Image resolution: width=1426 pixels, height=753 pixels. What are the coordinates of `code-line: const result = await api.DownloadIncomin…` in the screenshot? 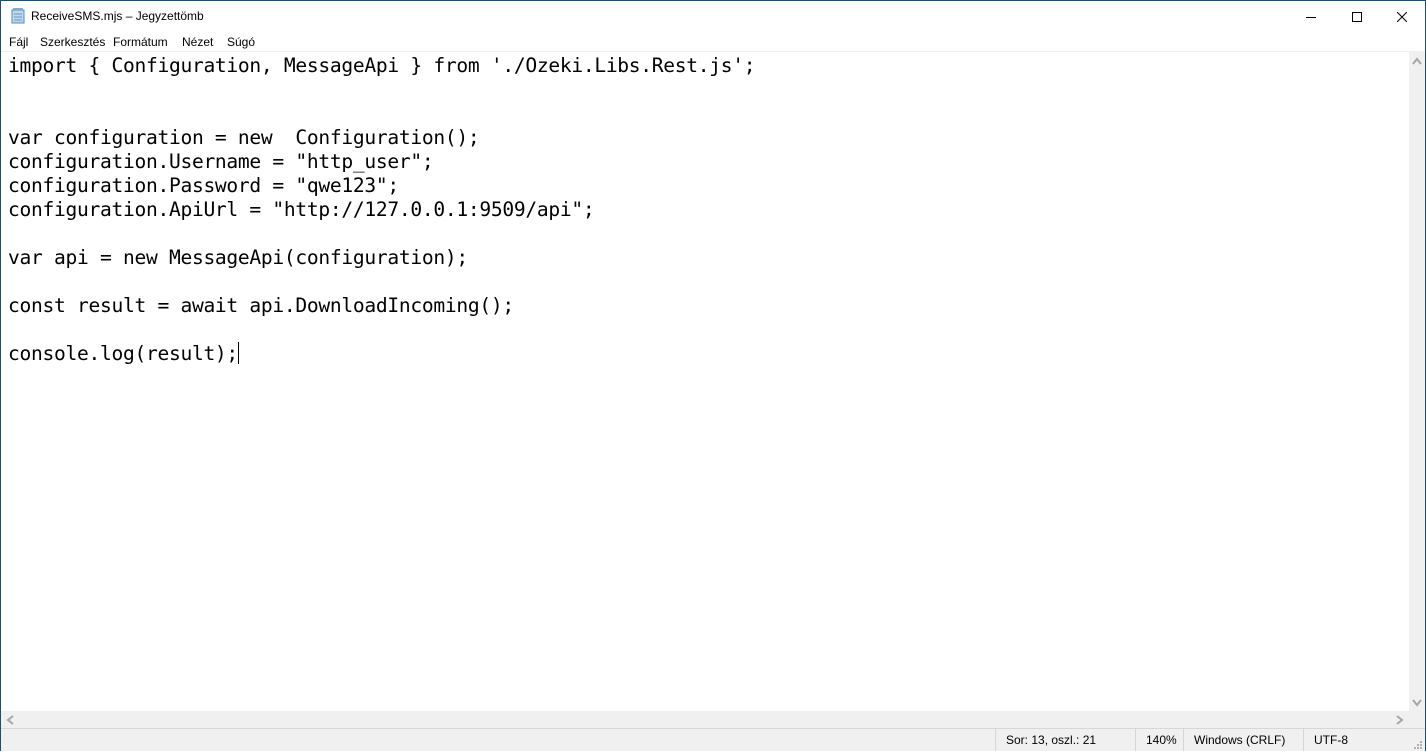 It's located at (261, 305).